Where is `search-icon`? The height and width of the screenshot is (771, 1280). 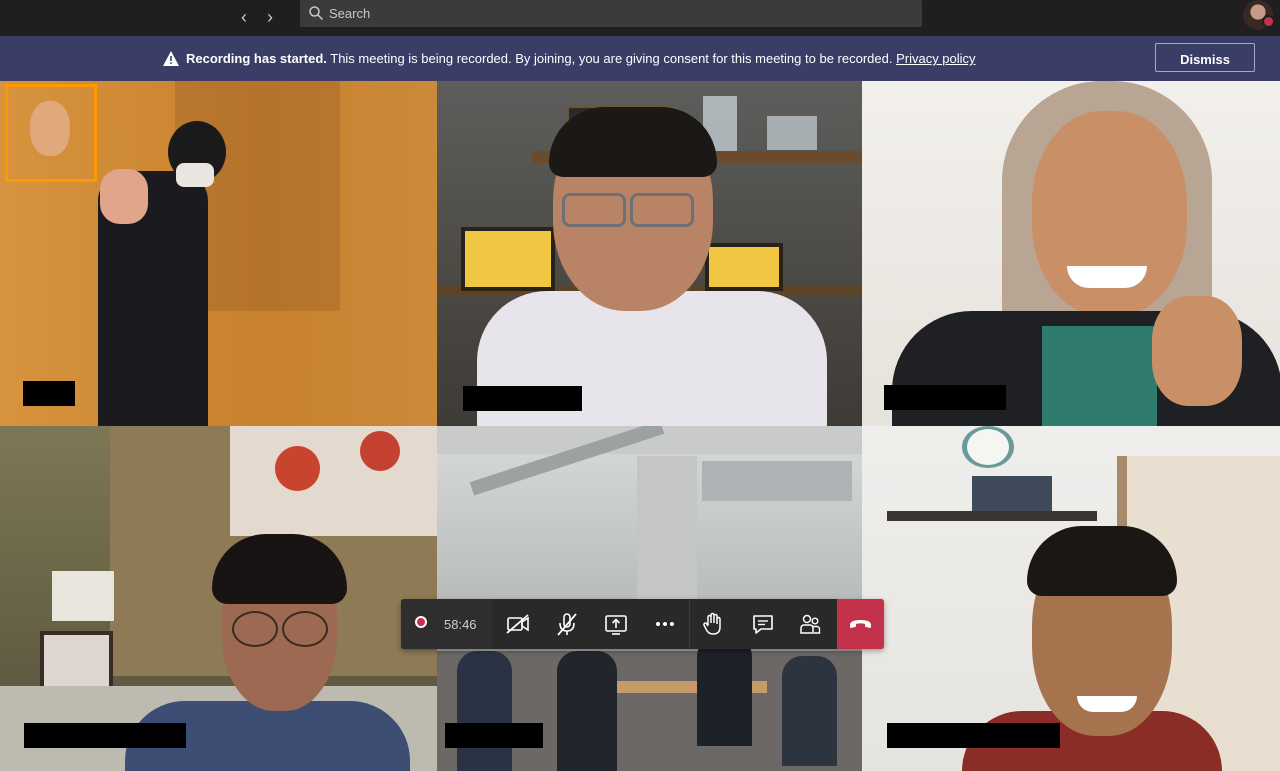 search-icon is located at coordinates (316, 13).